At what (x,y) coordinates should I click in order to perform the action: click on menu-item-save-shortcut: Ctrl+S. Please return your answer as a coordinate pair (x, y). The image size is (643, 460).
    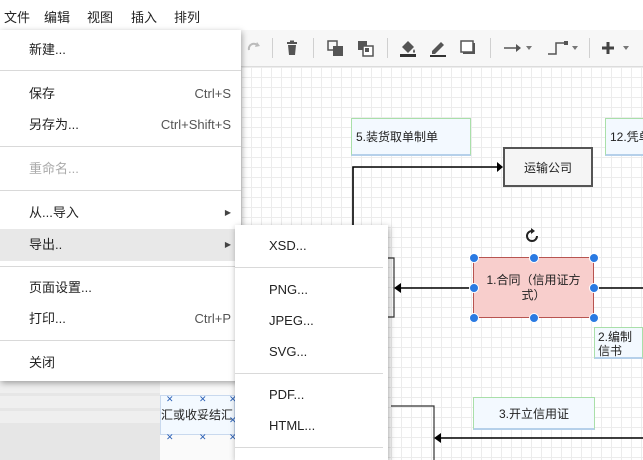
    Looking at the image, I should click on (212, 93).